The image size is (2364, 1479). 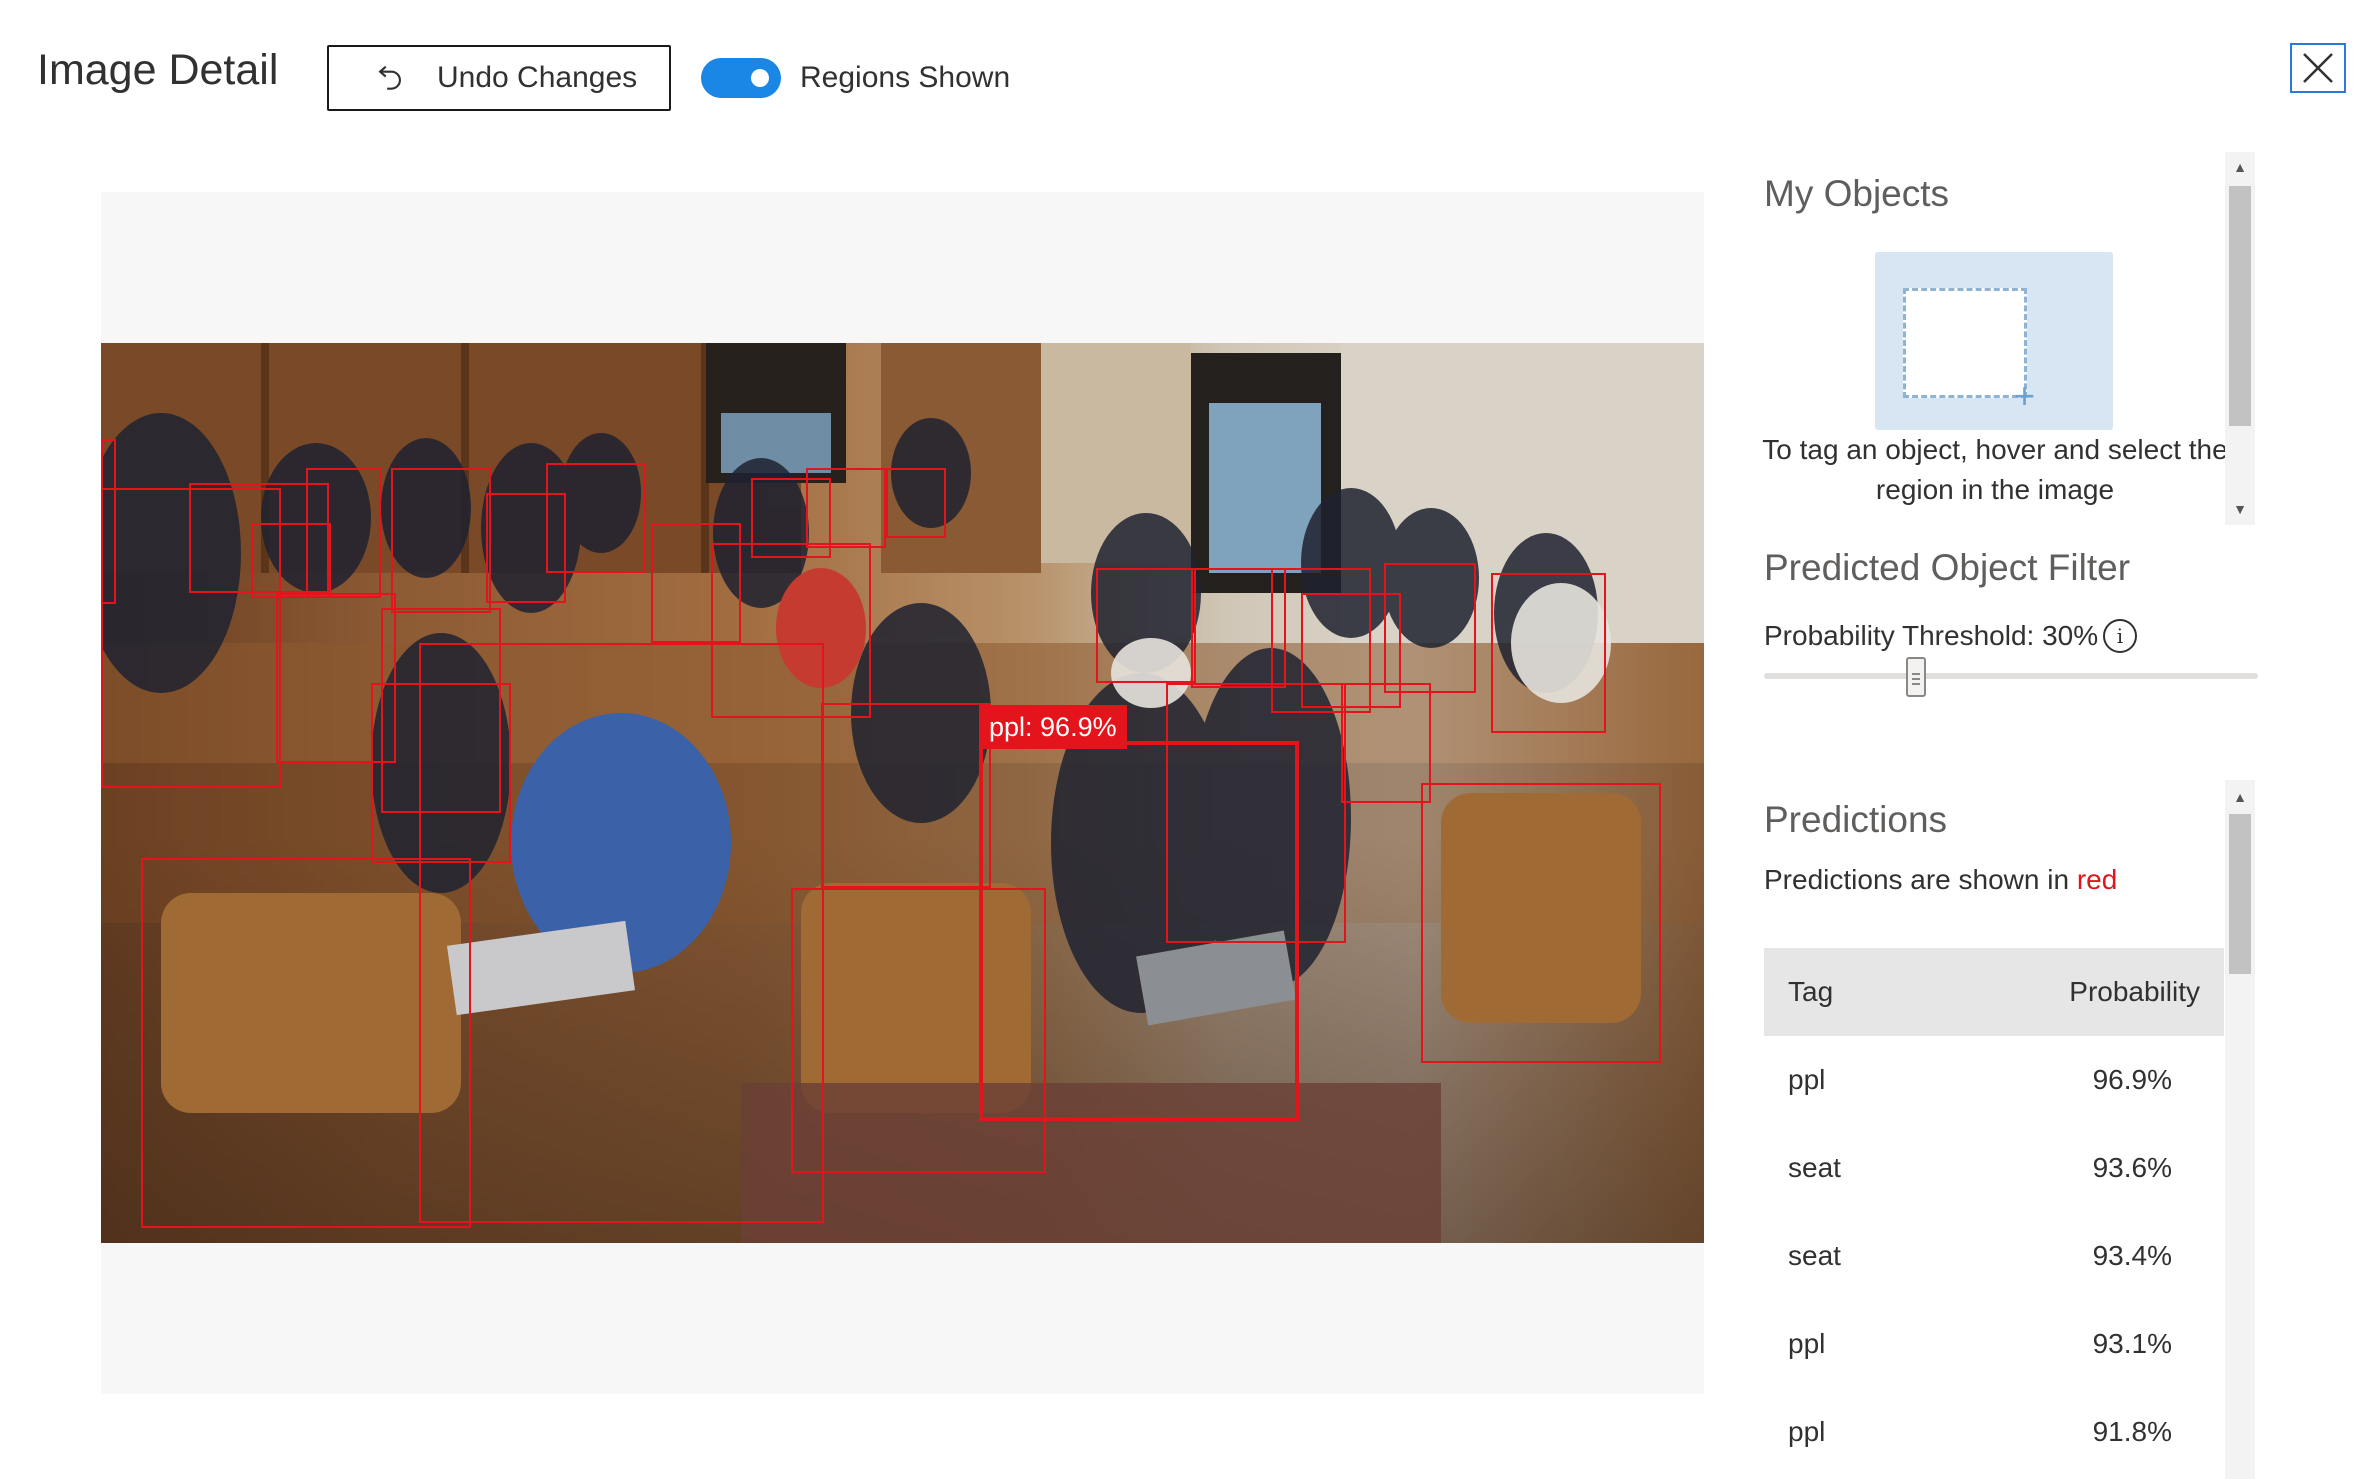 I want to click on table-row: seat 93.6%, so click(x=1994, y=1168).